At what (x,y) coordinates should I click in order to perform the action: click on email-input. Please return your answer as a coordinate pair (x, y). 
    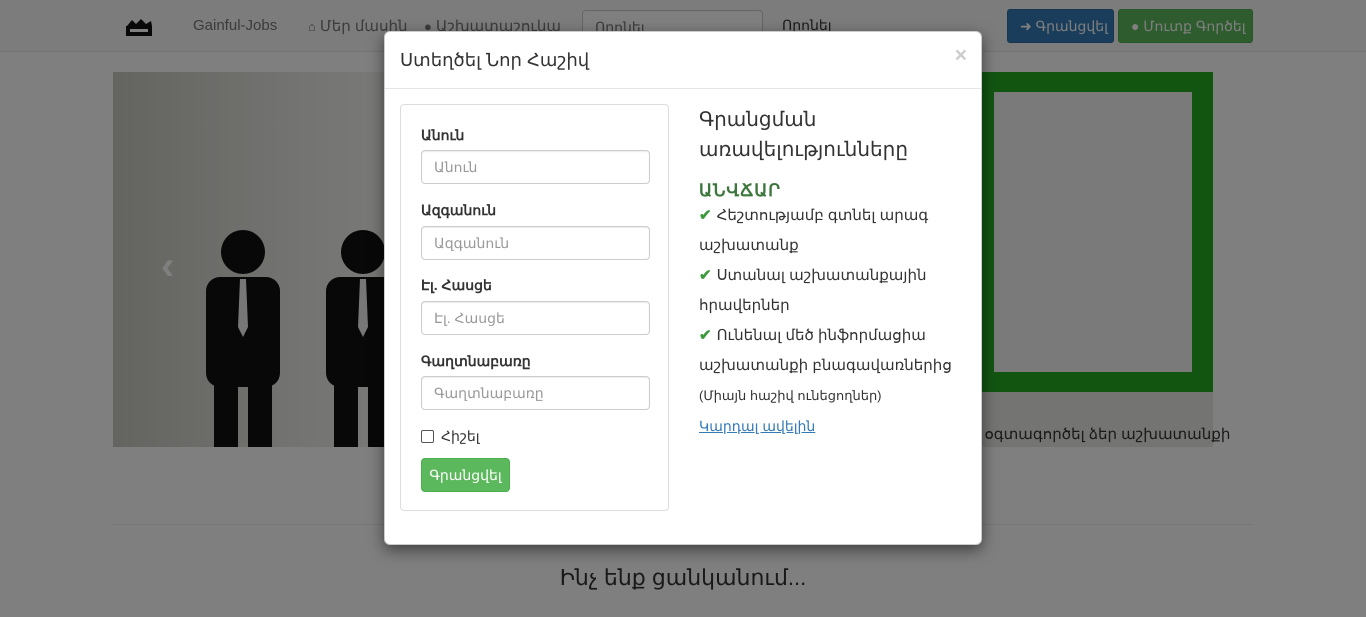
    Looking at the image, I should click on (535, 318).